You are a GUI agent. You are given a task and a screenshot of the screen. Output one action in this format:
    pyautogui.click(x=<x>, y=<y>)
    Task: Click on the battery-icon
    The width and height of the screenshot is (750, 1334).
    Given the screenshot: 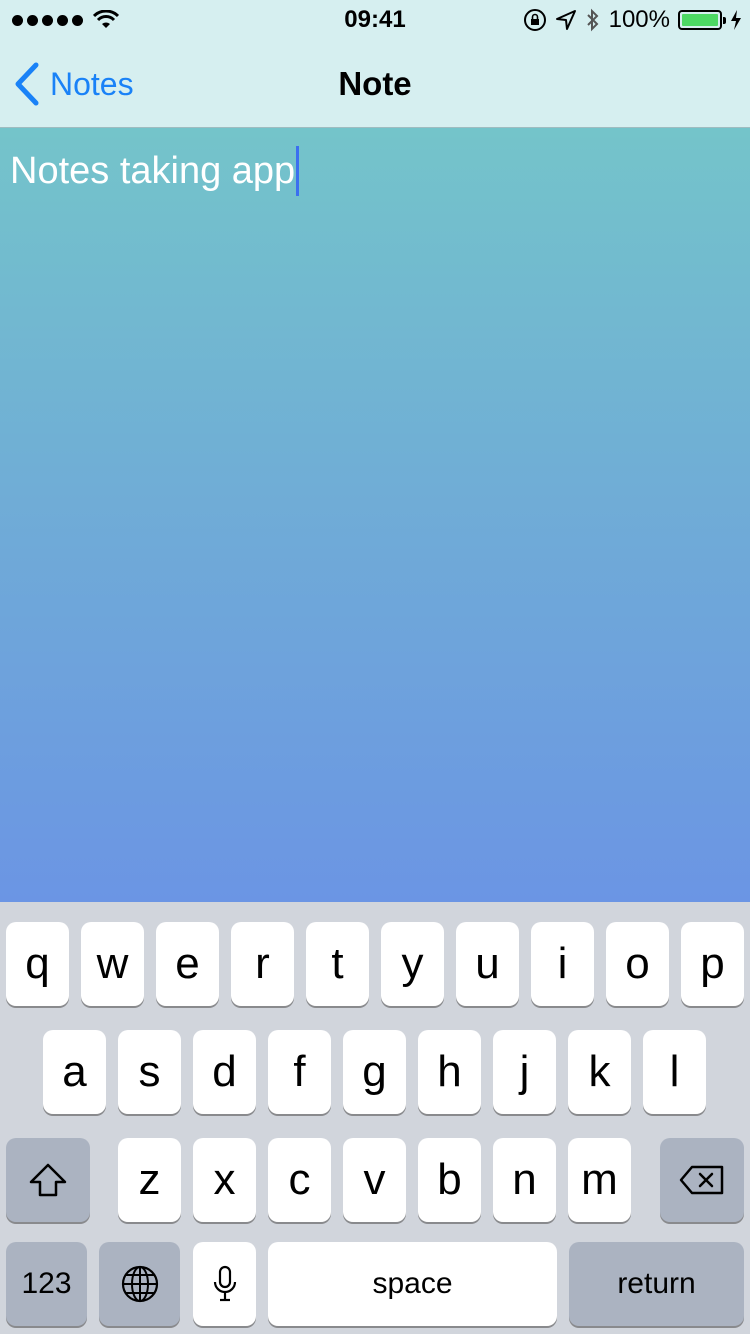 What is the action you would take?
    pyautogui.click(x=702, y=20)
    